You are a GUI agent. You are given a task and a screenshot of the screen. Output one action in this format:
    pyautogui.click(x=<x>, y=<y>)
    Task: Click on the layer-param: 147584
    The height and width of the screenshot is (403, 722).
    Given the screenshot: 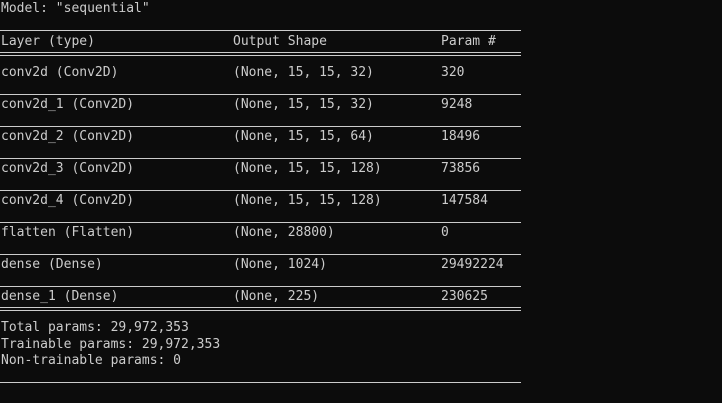 What is the action you would take?
    pyautogui.click(x=464, y=200)
    